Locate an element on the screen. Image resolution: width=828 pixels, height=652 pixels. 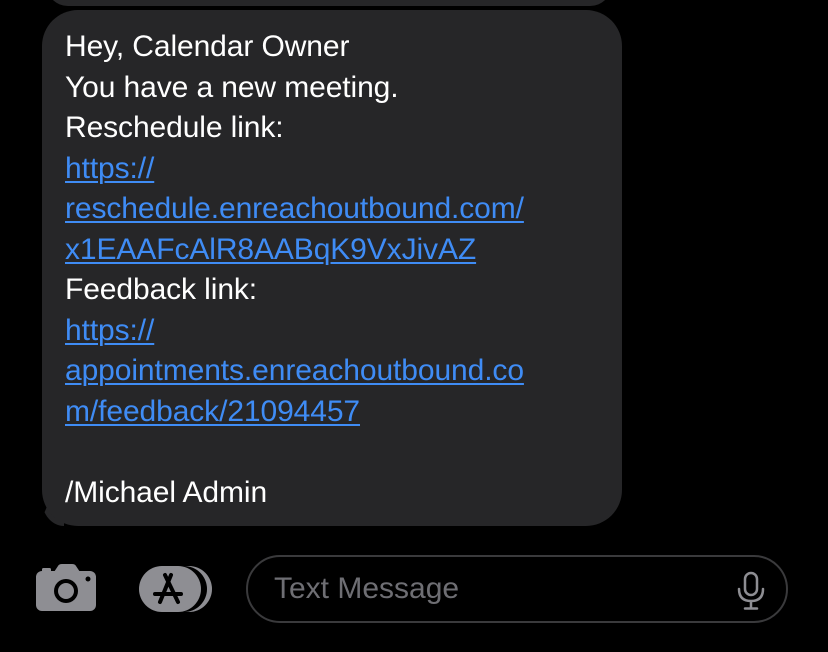
app-store-icon is located at coordinates (175, 589).